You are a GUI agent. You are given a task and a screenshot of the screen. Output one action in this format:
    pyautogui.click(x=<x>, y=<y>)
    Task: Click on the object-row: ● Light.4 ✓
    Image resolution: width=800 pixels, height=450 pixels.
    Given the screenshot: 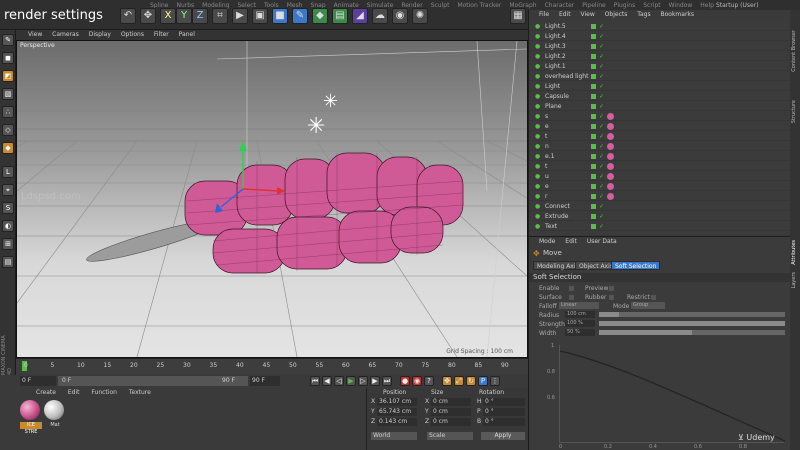 What is the action you would take?
    pyautogui.click(x=660, y=36)
    